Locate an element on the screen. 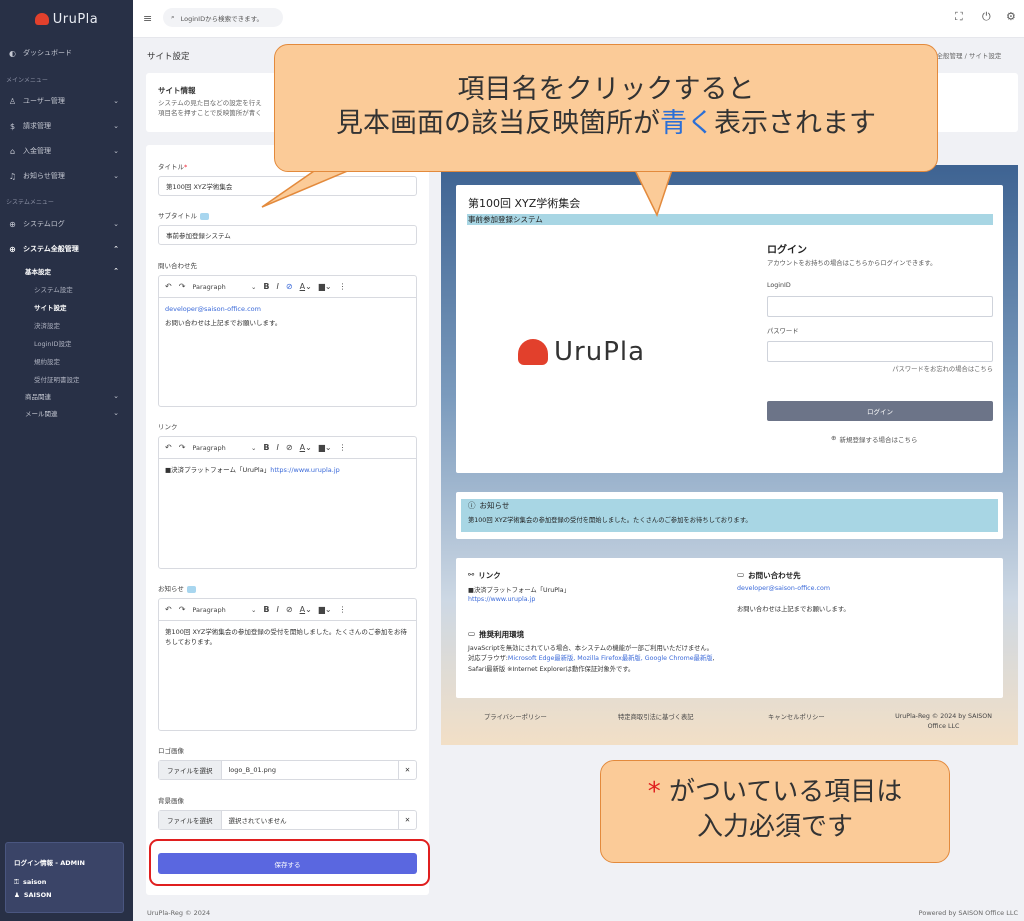  callout-top-line2-a: 見本画面の該当反映箇所が is located at coordinates (498, 123).